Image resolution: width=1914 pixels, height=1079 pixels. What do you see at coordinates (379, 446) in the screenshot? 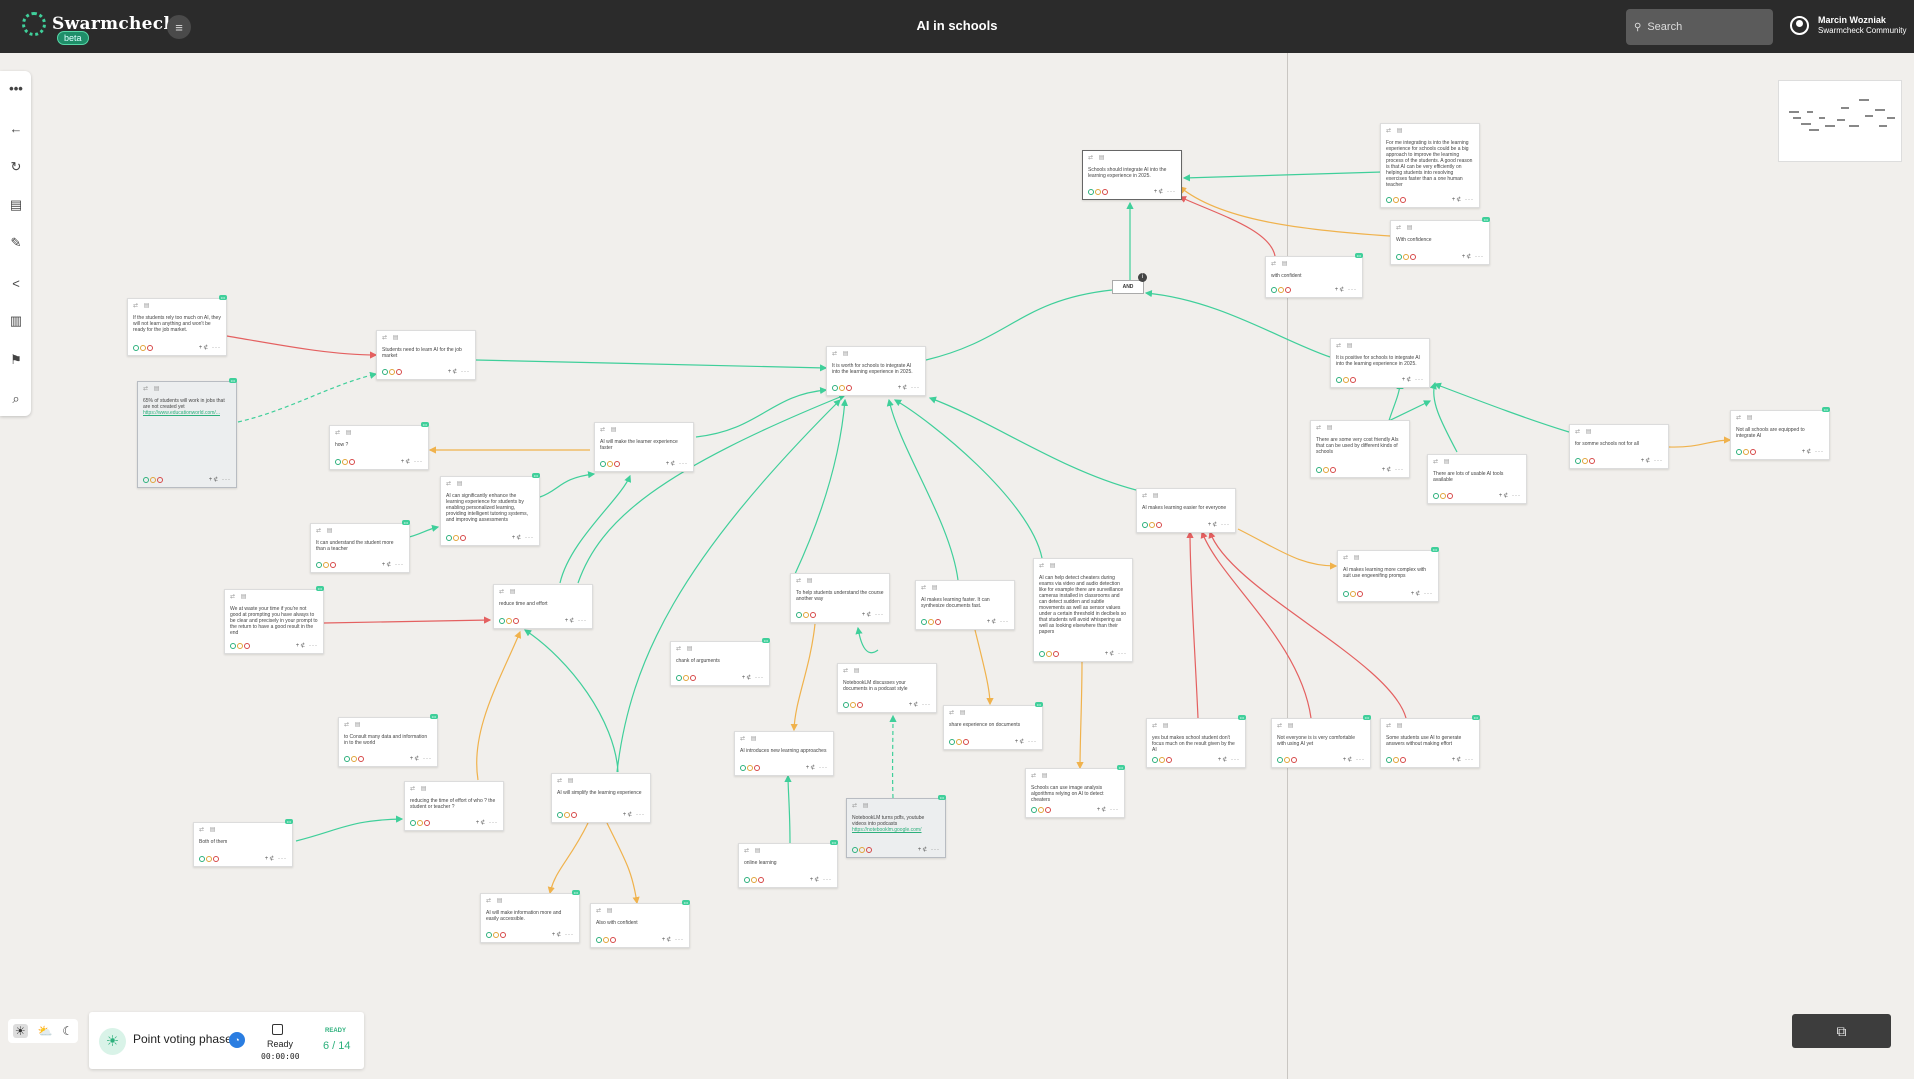
I see `argument-card: ••• ⇄ ▤ how ? +⊄ ···` at bounding box center [379, 446].